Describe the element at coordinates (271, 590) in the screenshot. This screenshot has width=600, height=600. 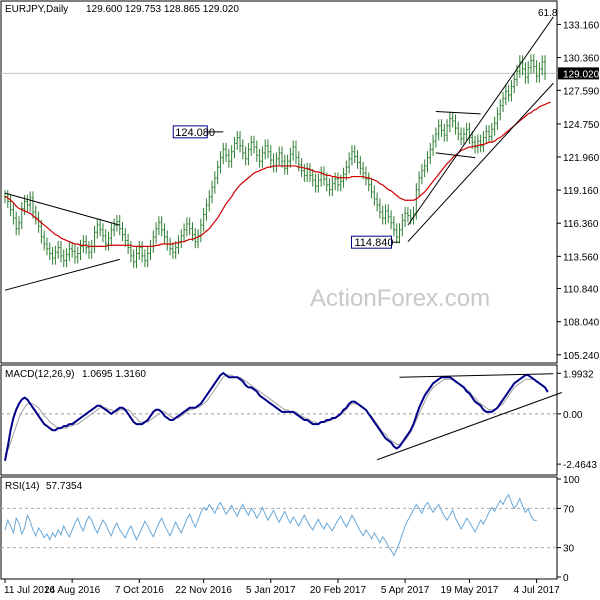
I see `x-tick-label: 5 Jan 2017` at that location.